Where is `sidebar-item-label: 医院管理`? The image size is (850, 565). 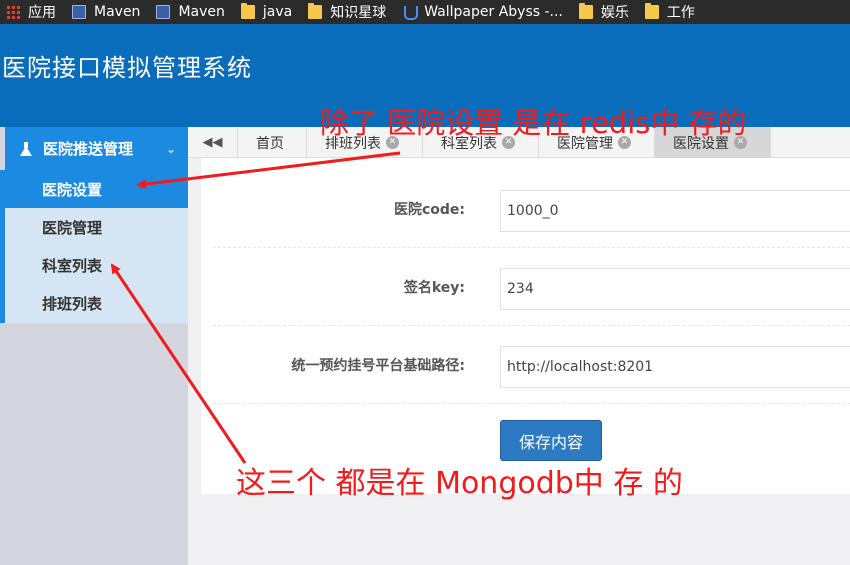 sidebar-item-label: 医院管理 is located at coordinates (72, 227).